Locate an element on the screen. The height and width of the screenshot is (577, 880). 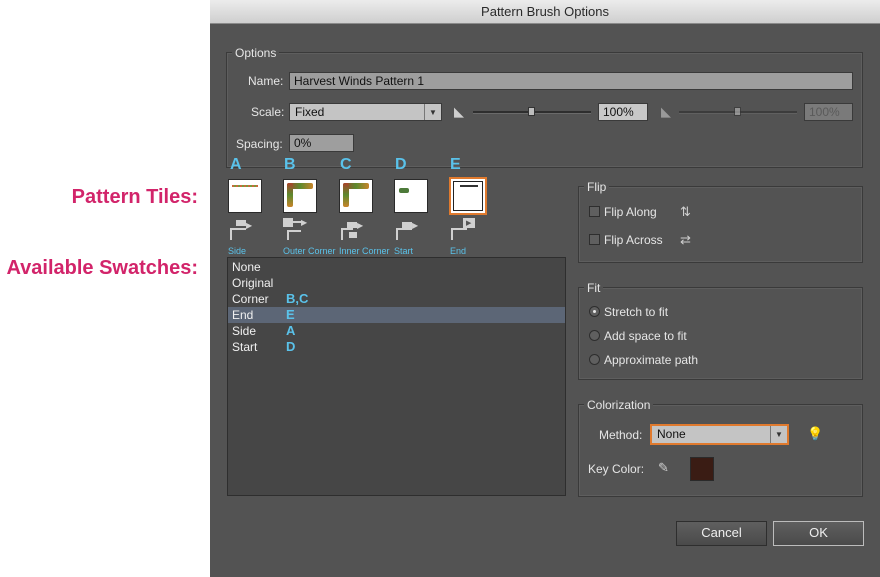
swatch-item-start: Start D is located at coordinates (396, 347).